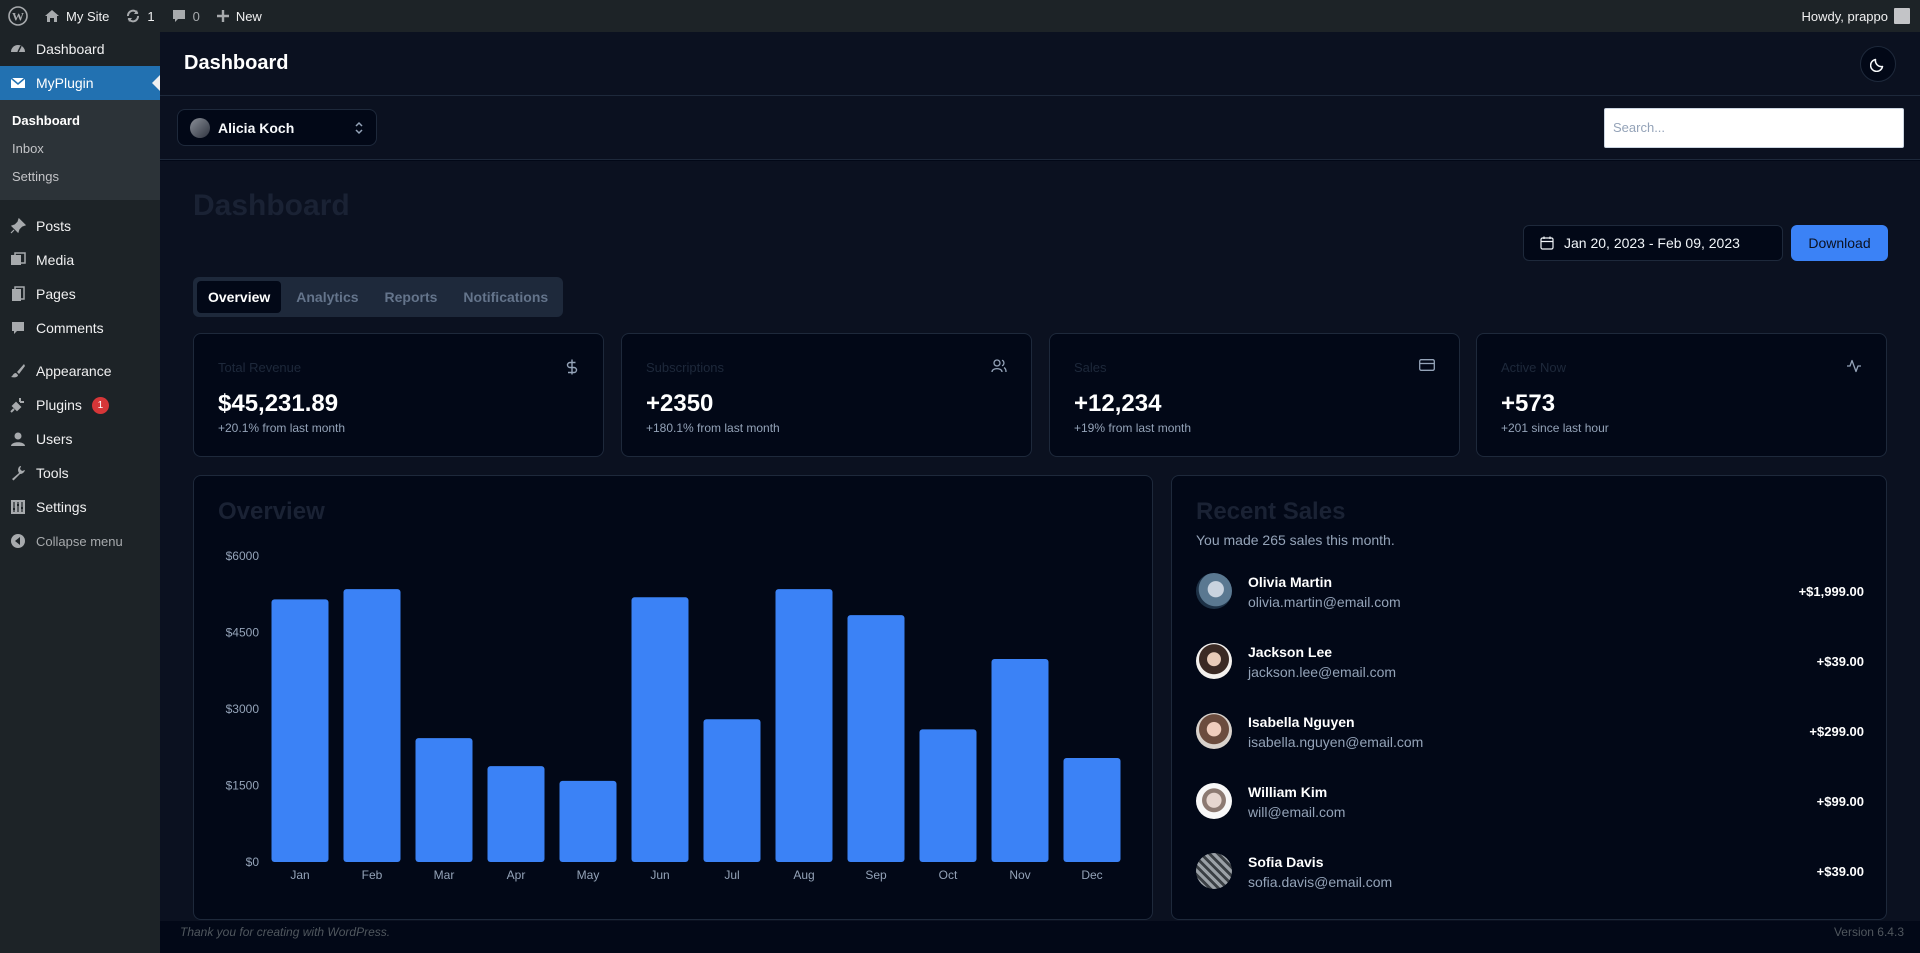 Image resolution: width=1920 pixels, height=953 pixels. I want to click on menu-dashboard-label: Dashboard, so click(70, 49).